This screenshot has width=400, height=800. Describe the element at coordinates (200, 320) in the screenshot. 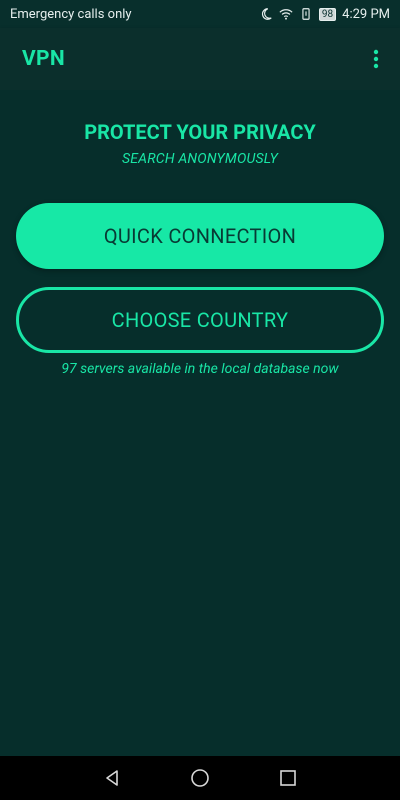

I see `choose-country-button: CHOOSE COUNTRY` at that location.